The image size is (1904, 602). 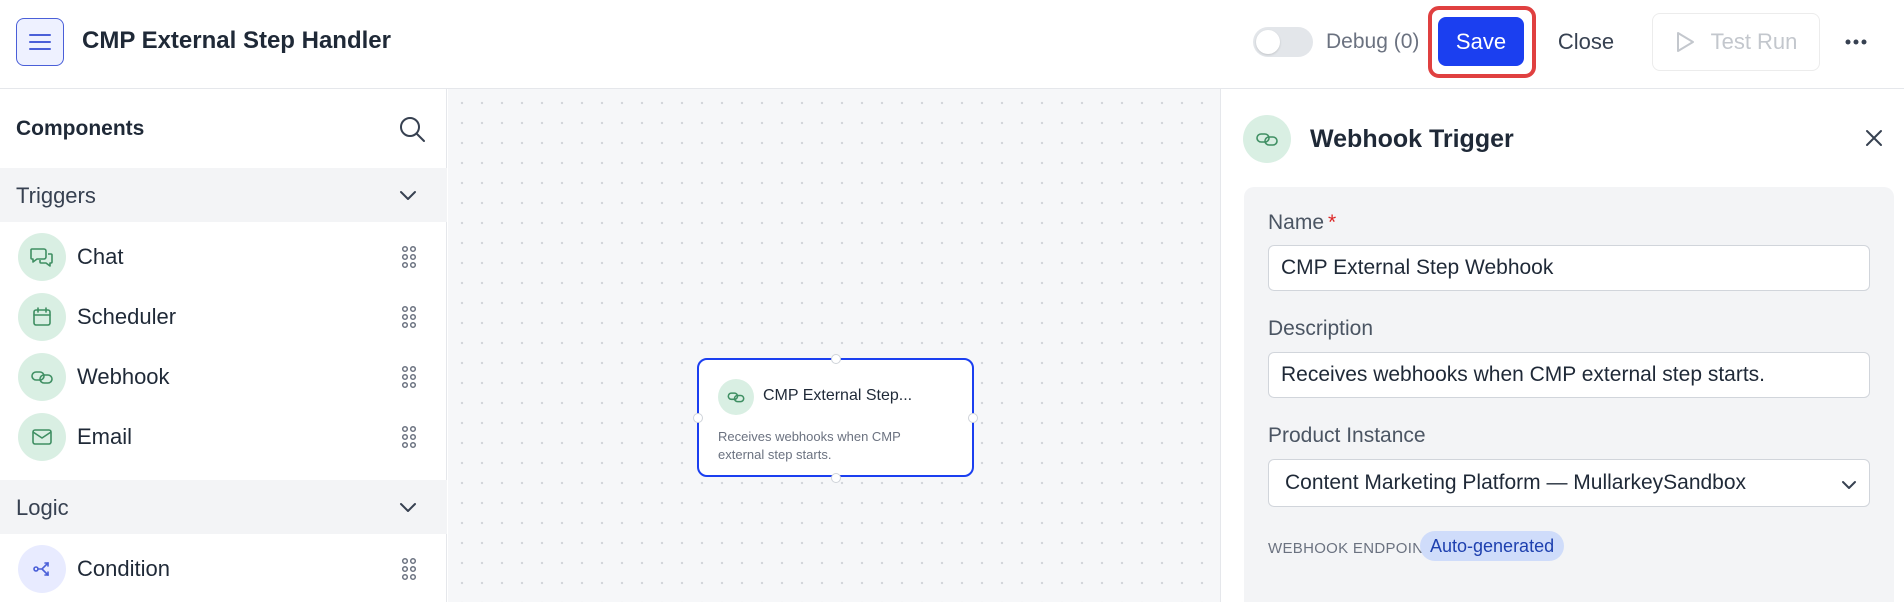 What do you see at coordinates (100, 256) in the screenshot?
I see `component-item-label: Chat` at bounding box center [100, 256].